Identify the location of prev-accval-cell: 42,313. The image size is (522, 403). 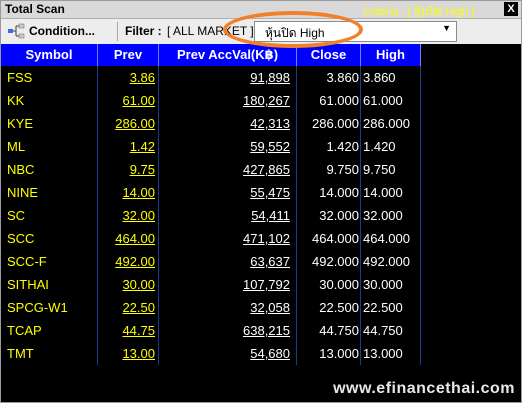
(228, 123).